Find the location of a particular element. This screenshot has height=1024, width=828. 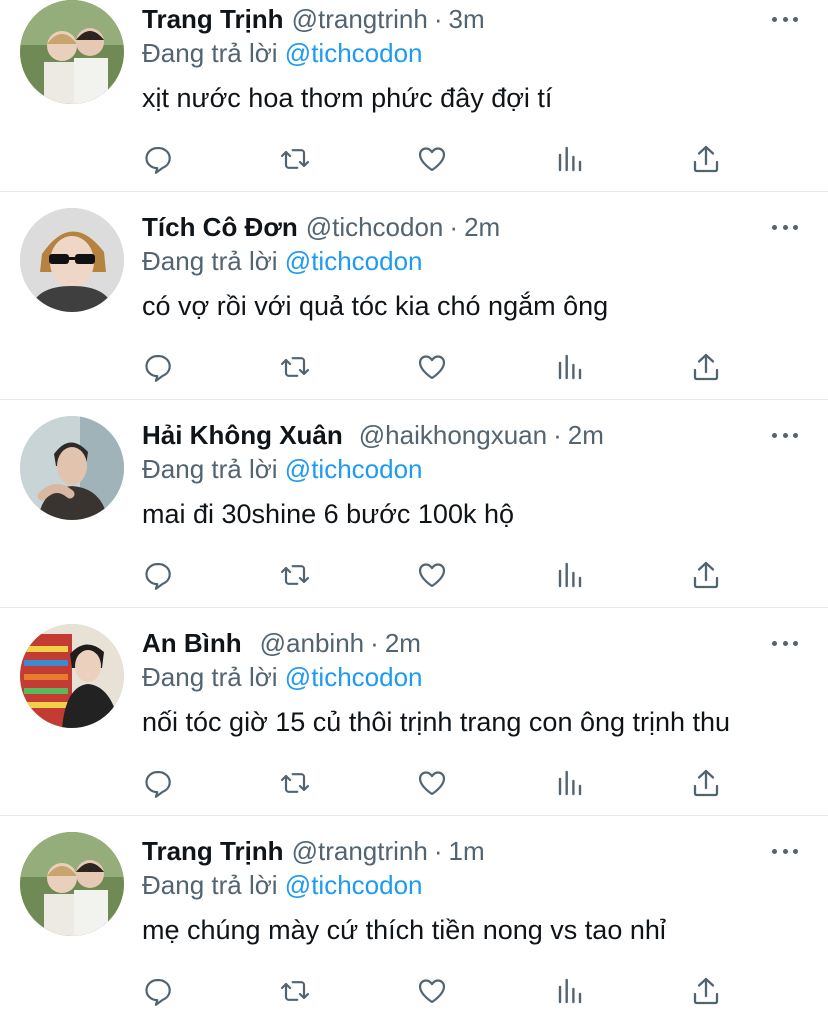

tweet-text: có vợ rồi với quả tóc kia chó ngắm ông is located at coordinates (375, 306).